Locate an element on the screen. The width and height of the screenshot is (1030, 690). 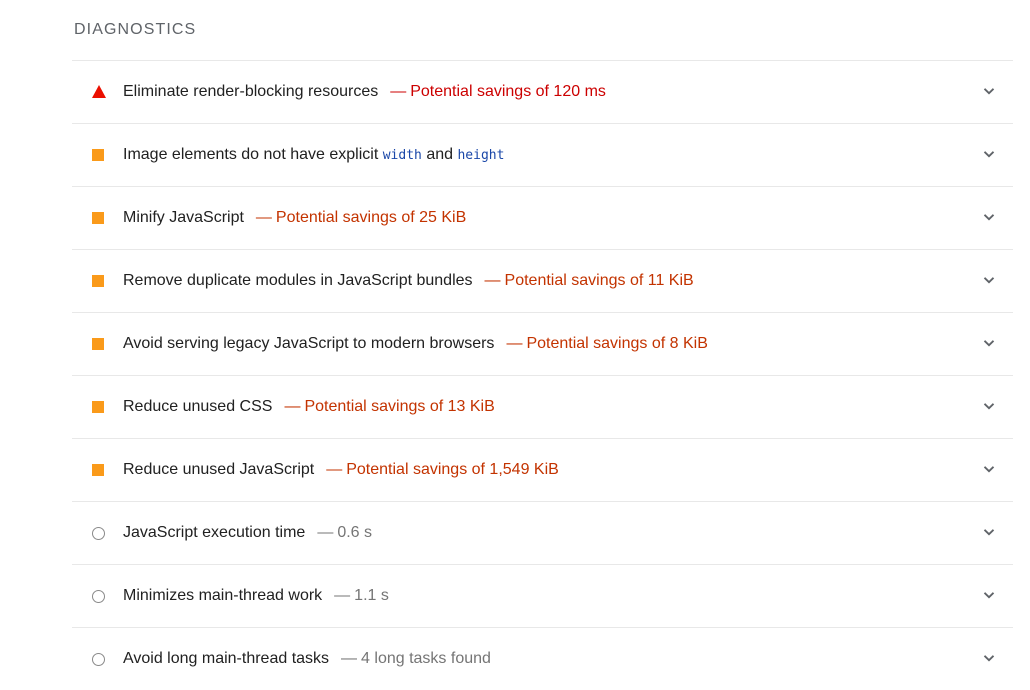
fail-triangle-icon is located at coordinates (99, 91).